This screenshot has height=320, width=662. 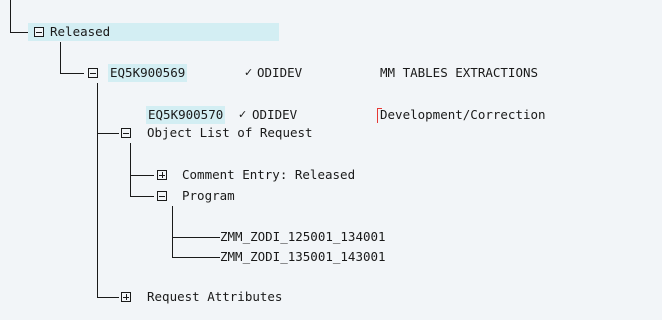 I want to click on tree-node-comment-entry: Comment Entry: Released, so click(x=279, y=175).